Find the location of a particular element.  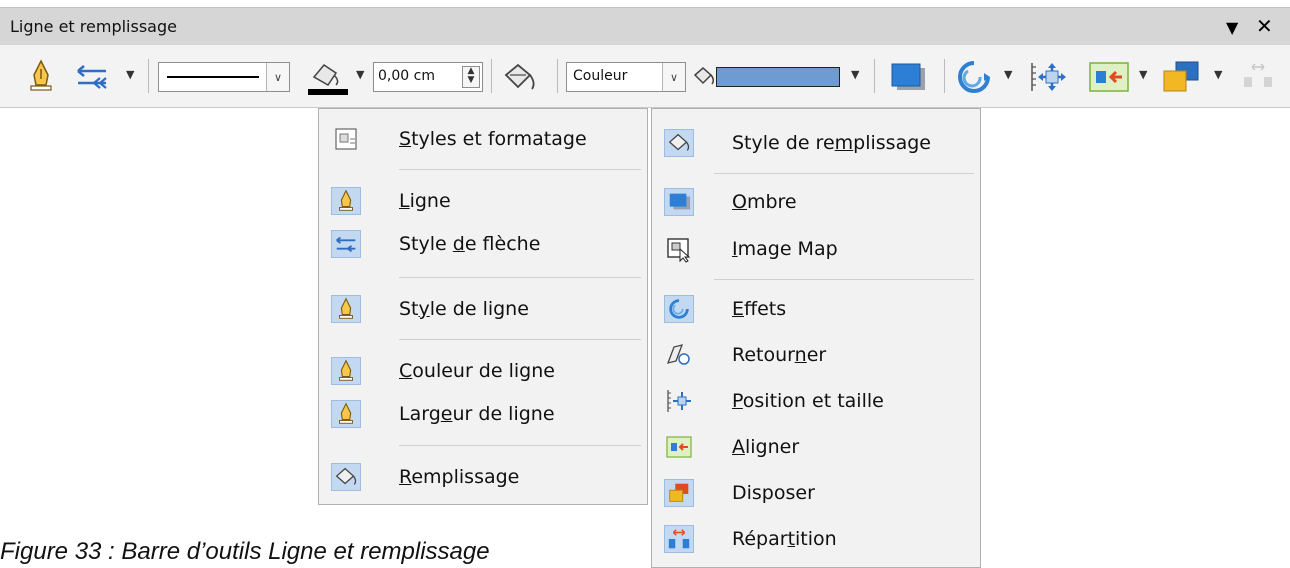

line-style-icon is located at coordinates (346, 309).